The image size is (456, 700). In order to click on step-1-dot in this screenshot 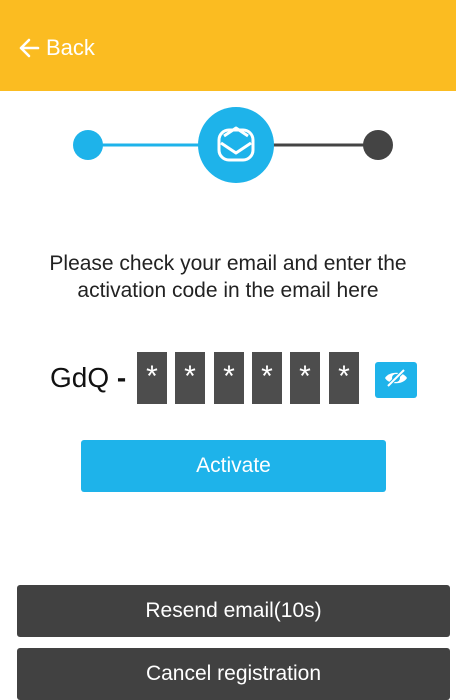, I will do `click(88, 145)`.